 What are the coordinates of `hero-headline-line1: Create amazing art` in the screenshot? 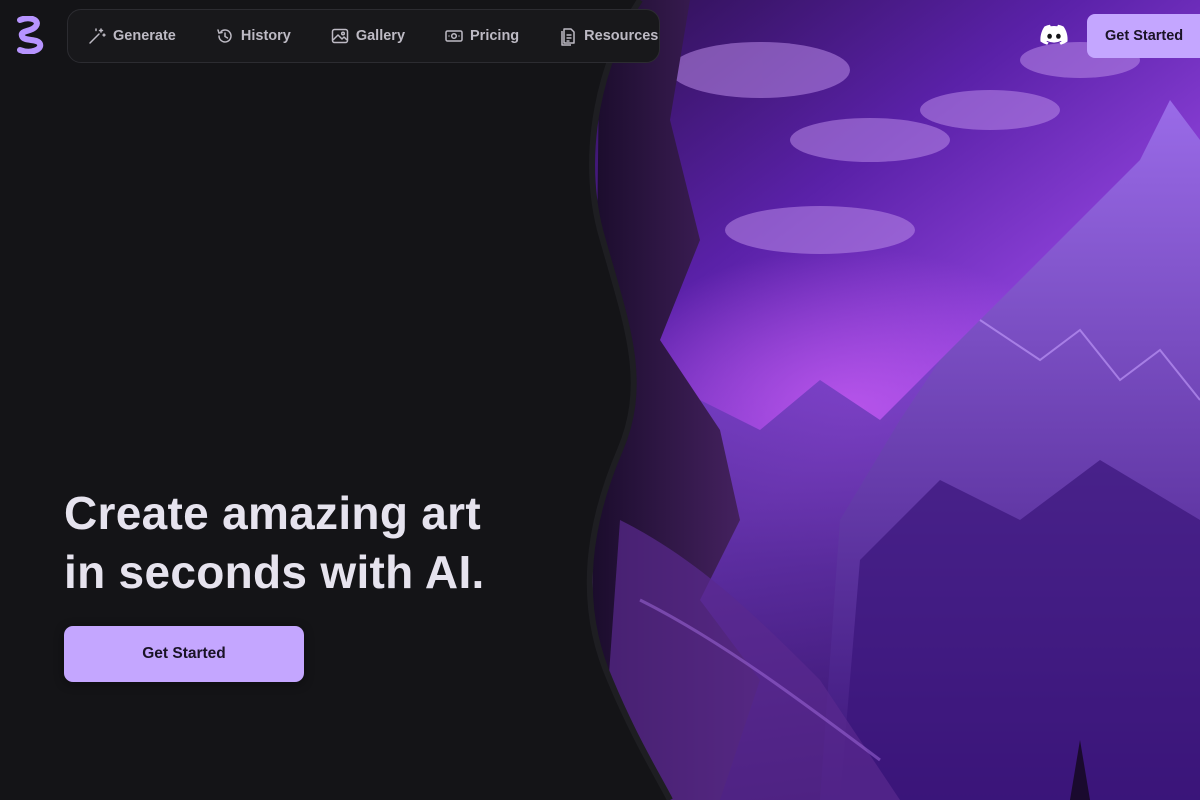 It's located at (272, 513).